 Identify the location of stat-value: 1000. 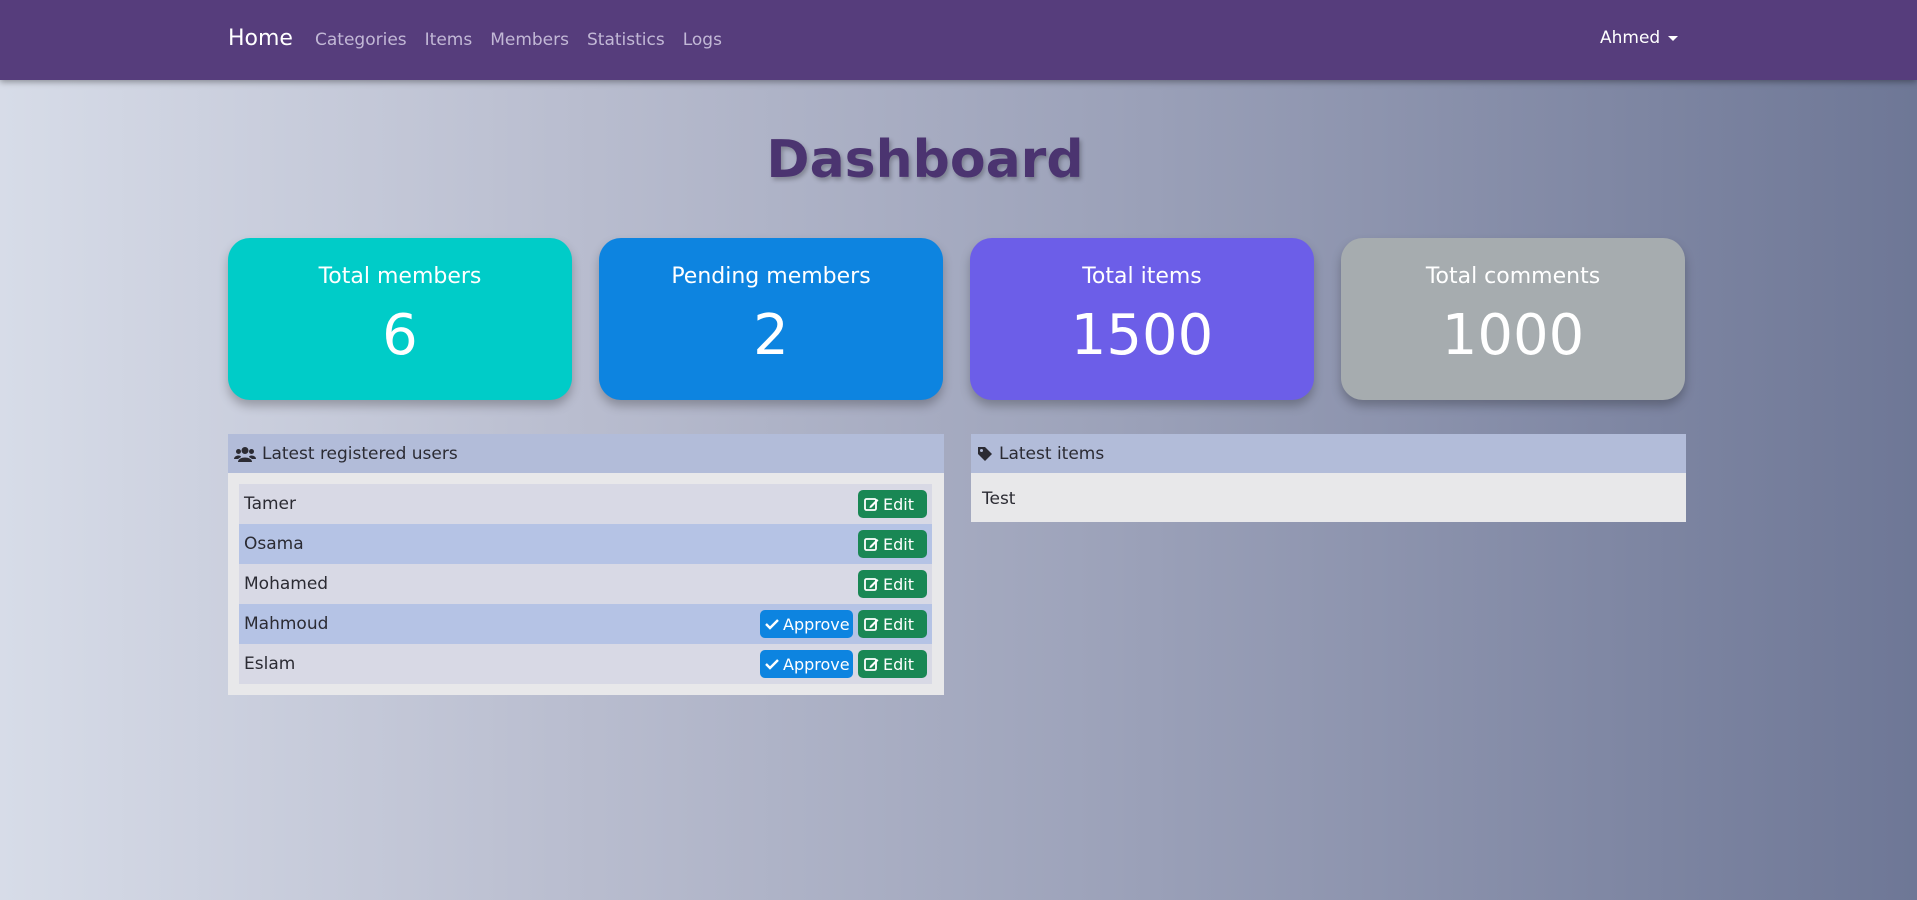
(1513, 335).